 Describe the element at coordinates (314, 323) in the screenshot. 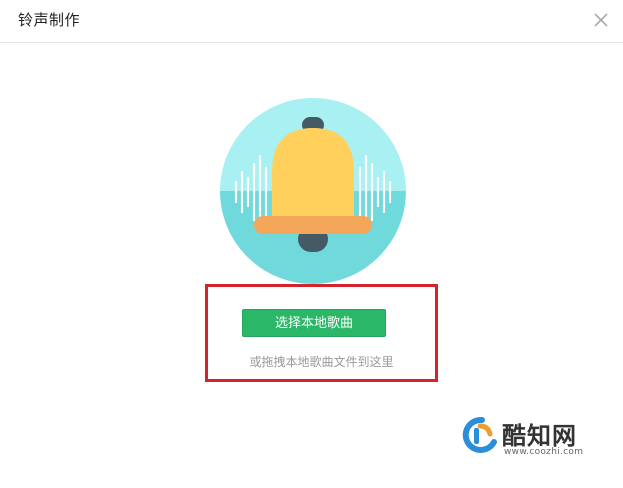

I see `select-local-song-button: 选择本地歌曲` at that location.